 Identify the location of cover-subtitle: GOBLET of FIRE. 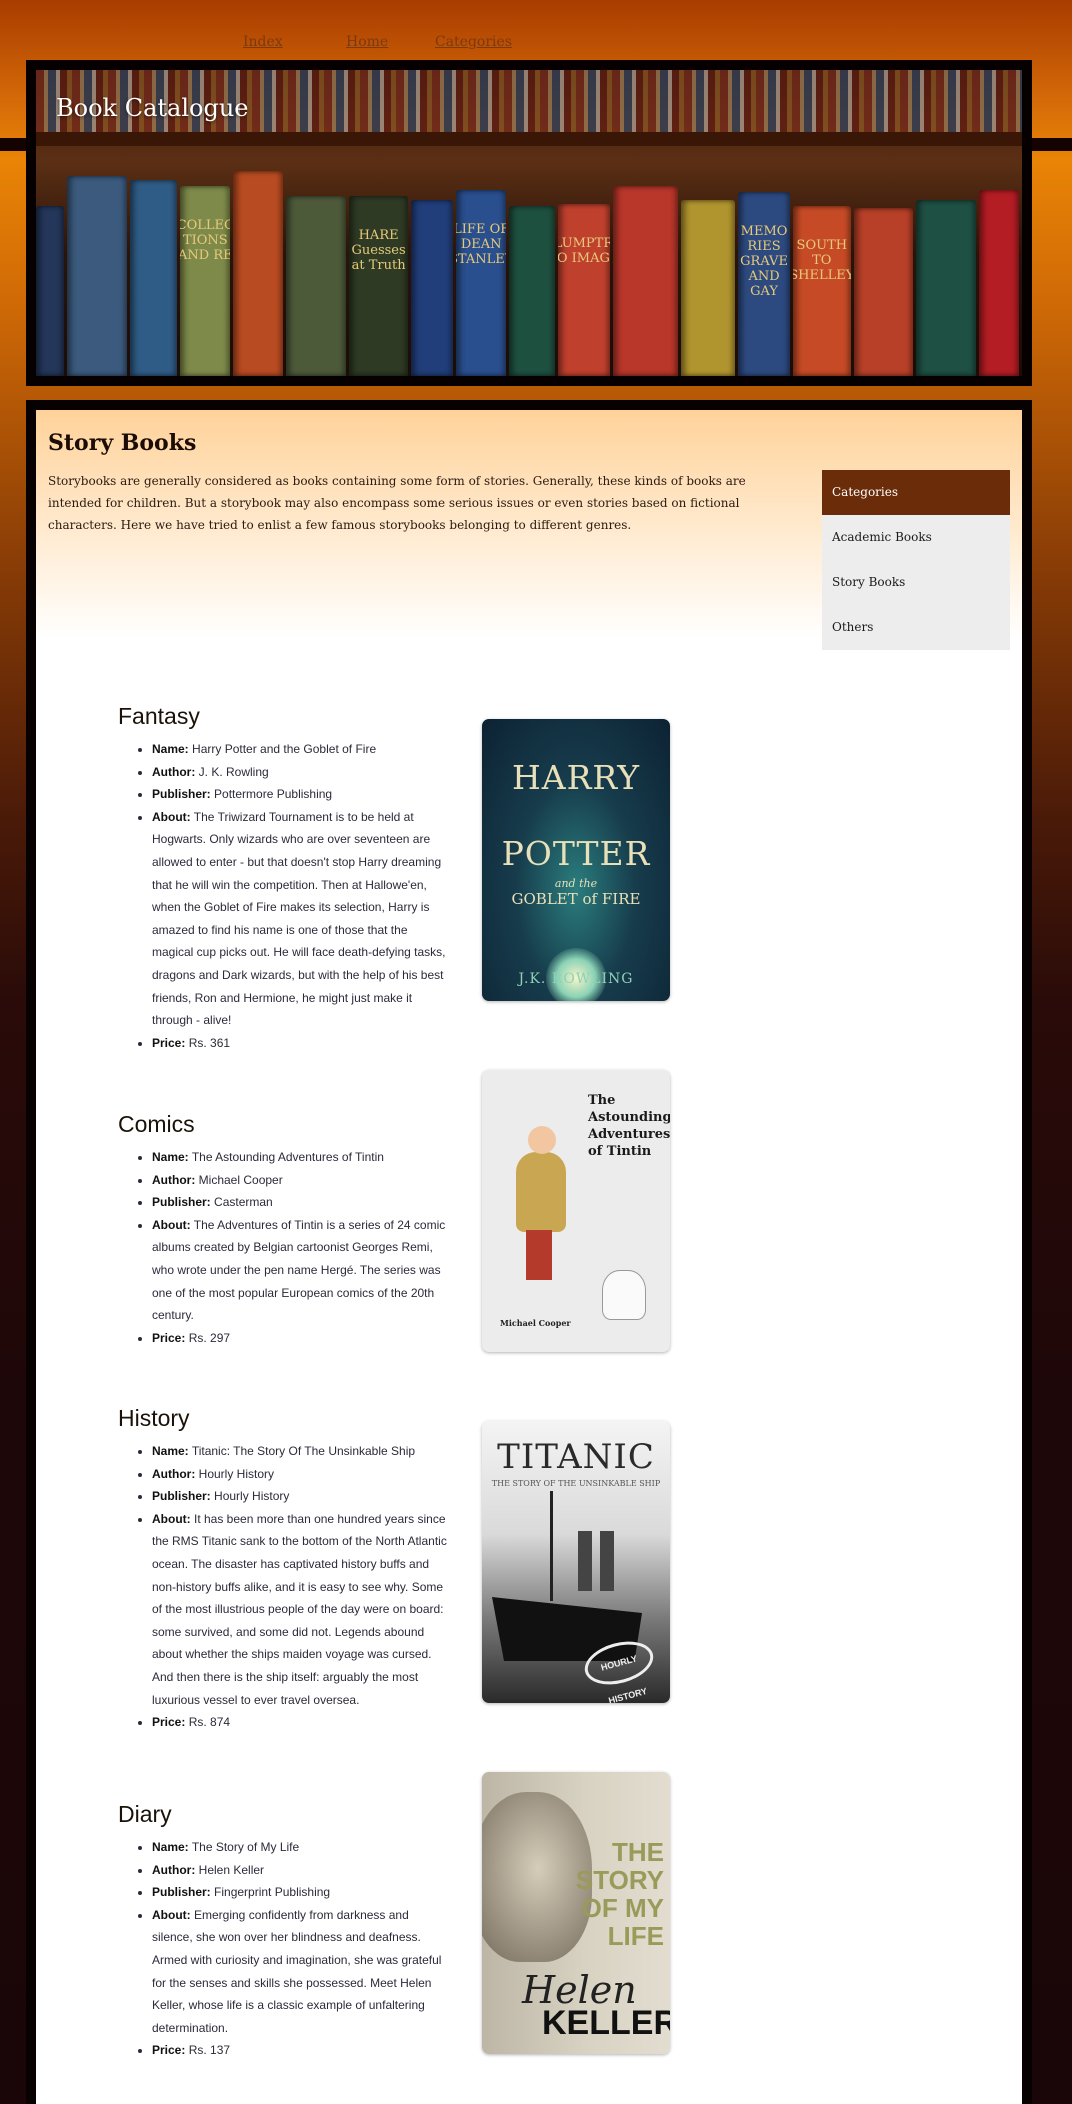
(576, 899).